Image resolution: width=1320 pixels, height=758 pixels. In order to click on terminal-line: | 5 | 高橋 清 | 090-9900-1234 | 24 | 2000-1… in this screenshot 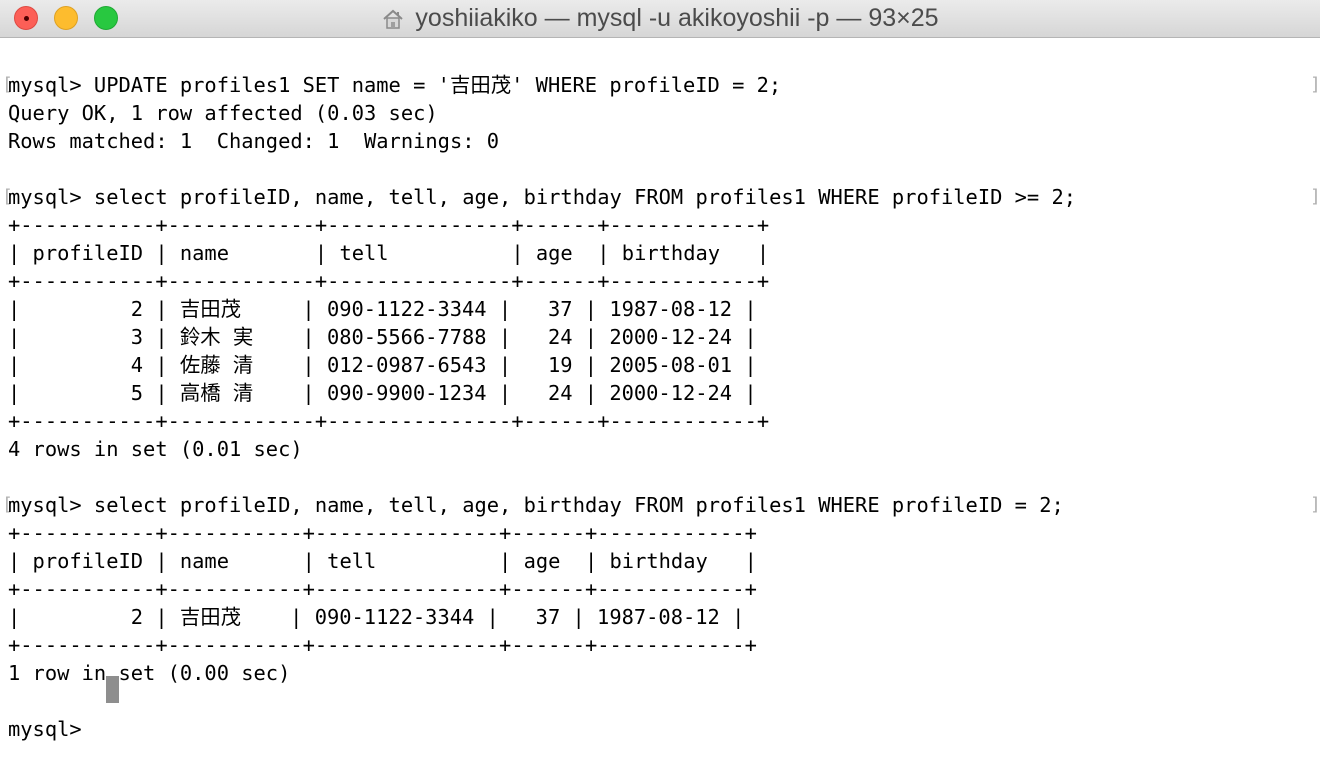, I will do `click(382, 393)`.